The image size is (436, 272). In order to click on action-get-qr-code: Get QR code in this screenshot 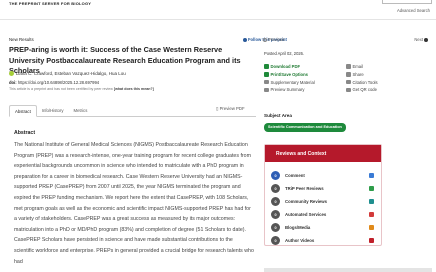, I will do `click(386, 89)`.